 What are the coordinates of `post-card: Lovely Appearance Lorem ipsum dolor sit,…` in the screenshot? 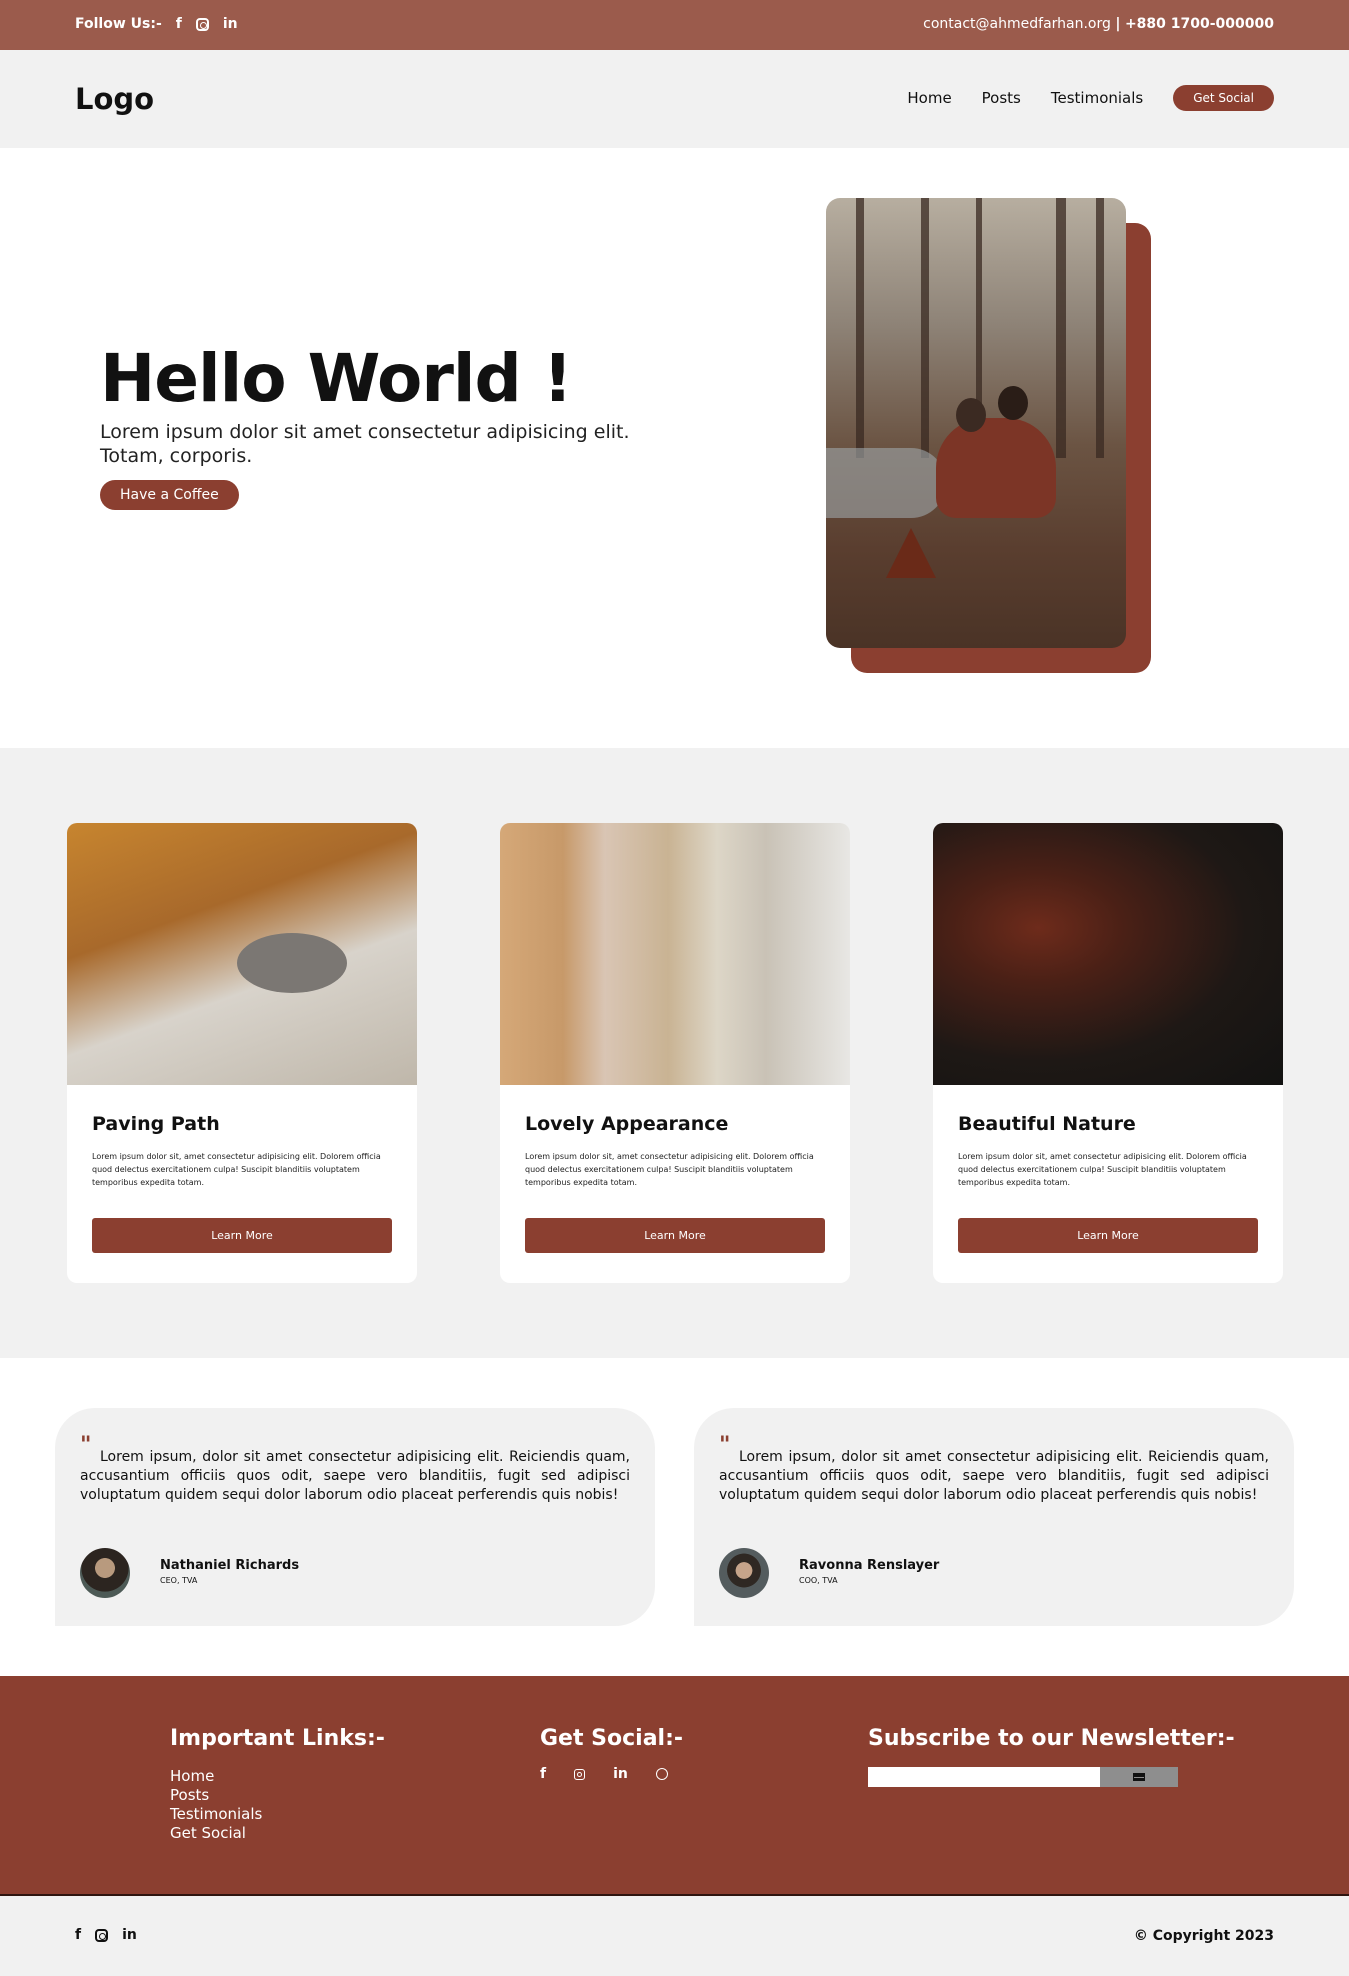 It's located at (675, 1053).